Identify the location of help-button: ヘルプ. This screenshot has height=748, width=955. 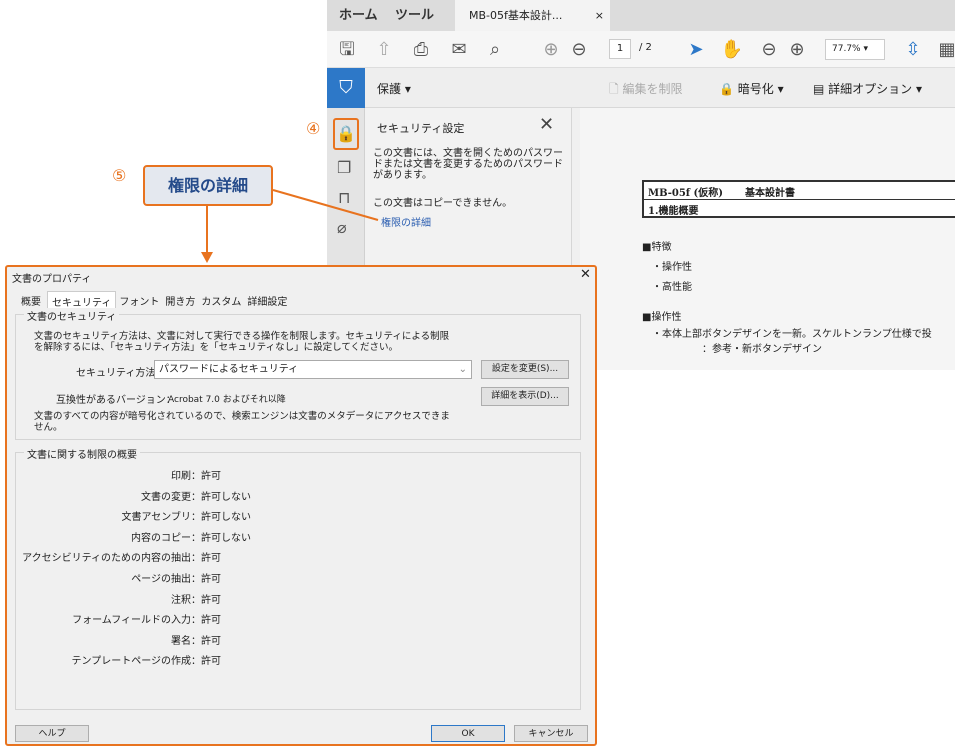
(52, 733).